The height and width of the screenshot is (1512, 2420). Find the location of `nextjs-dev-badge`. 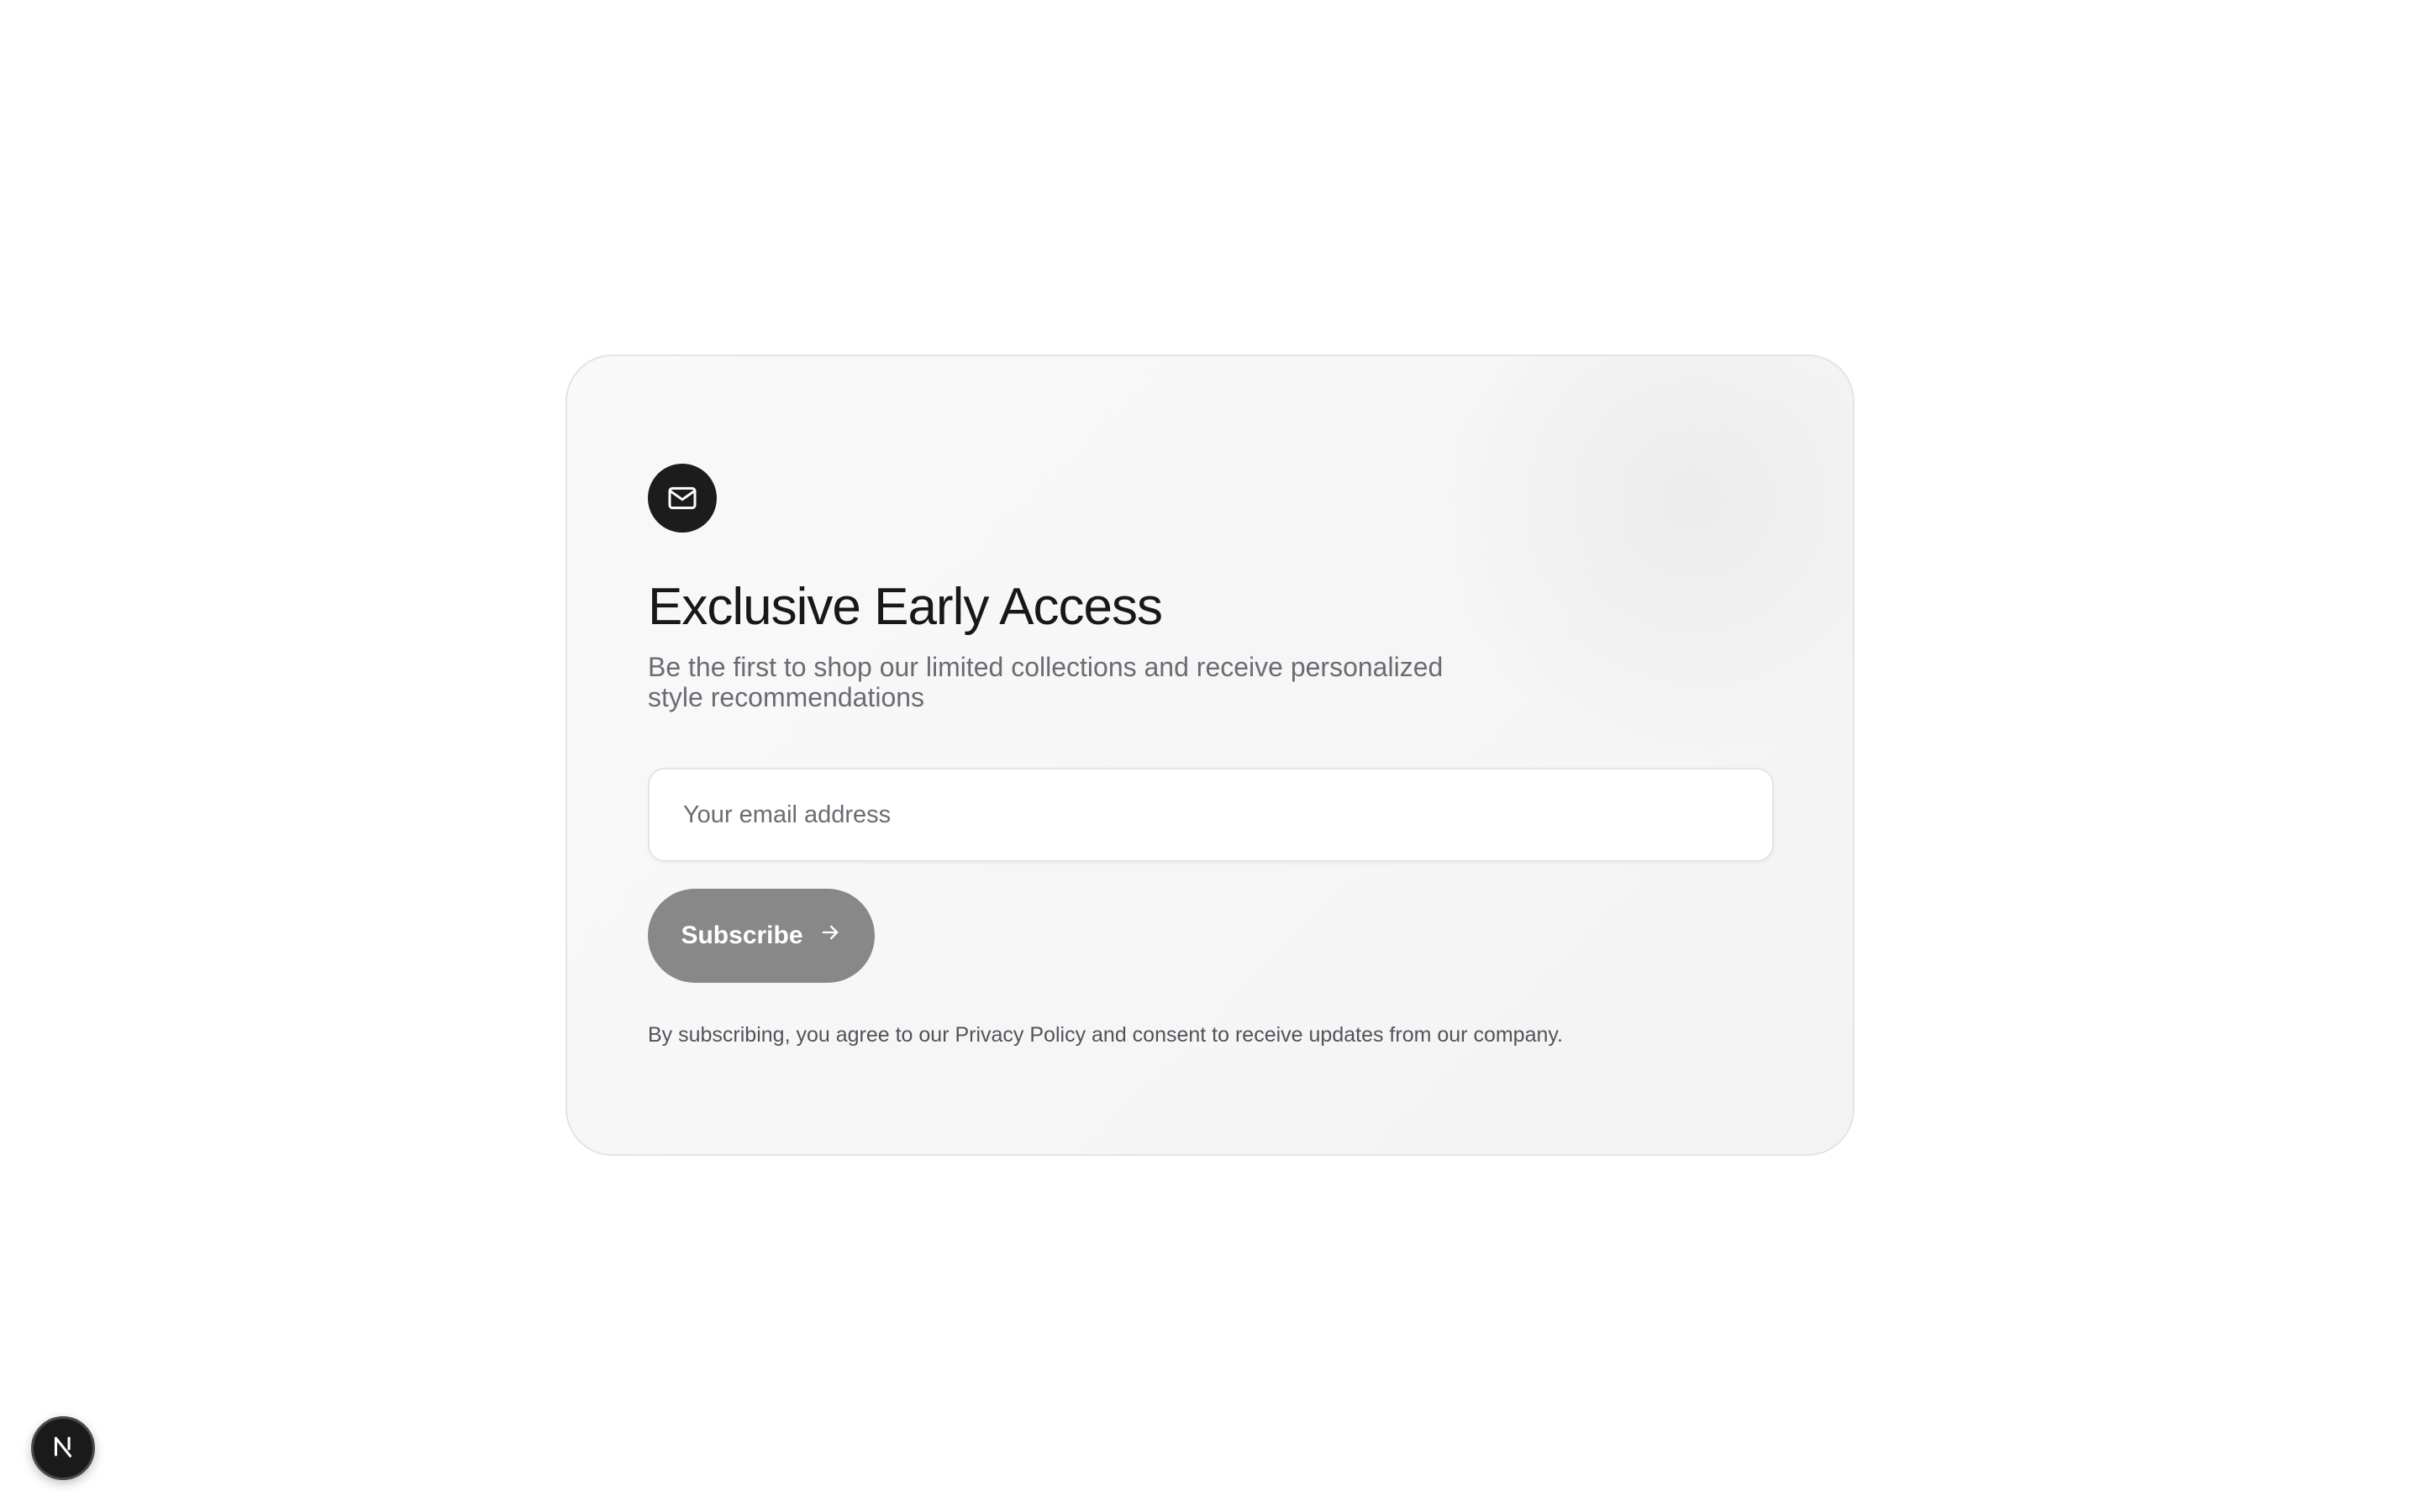

nextjs-dev-badge is located at coordinates (63, 1448).